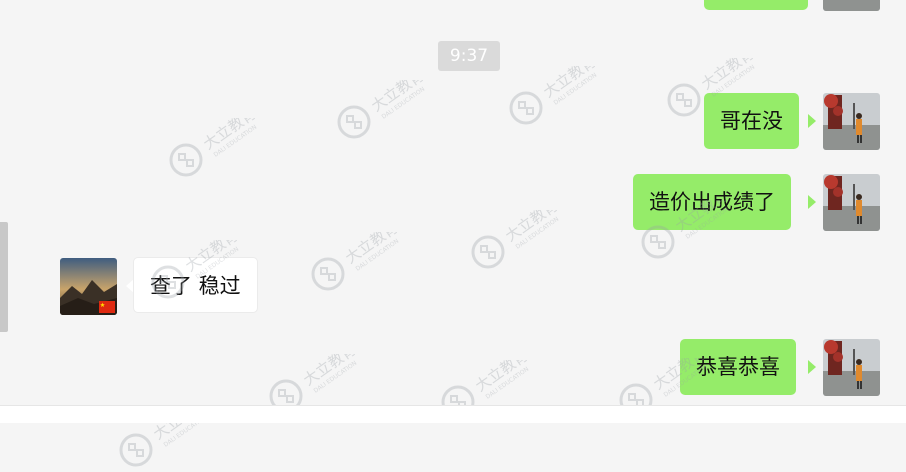 This screenshot has height=472, width=906. Describe the element at coordinates (751, 121) in the screenshot. I see `my-message-bubble: 哥在没` at that location.